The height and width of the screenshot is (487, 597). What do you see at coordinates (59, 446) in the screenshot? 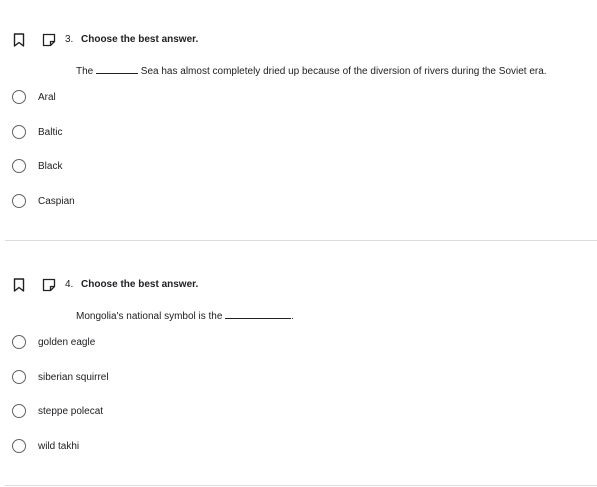
I see `option-label: wild takhi` at bounding box center [59, 446].